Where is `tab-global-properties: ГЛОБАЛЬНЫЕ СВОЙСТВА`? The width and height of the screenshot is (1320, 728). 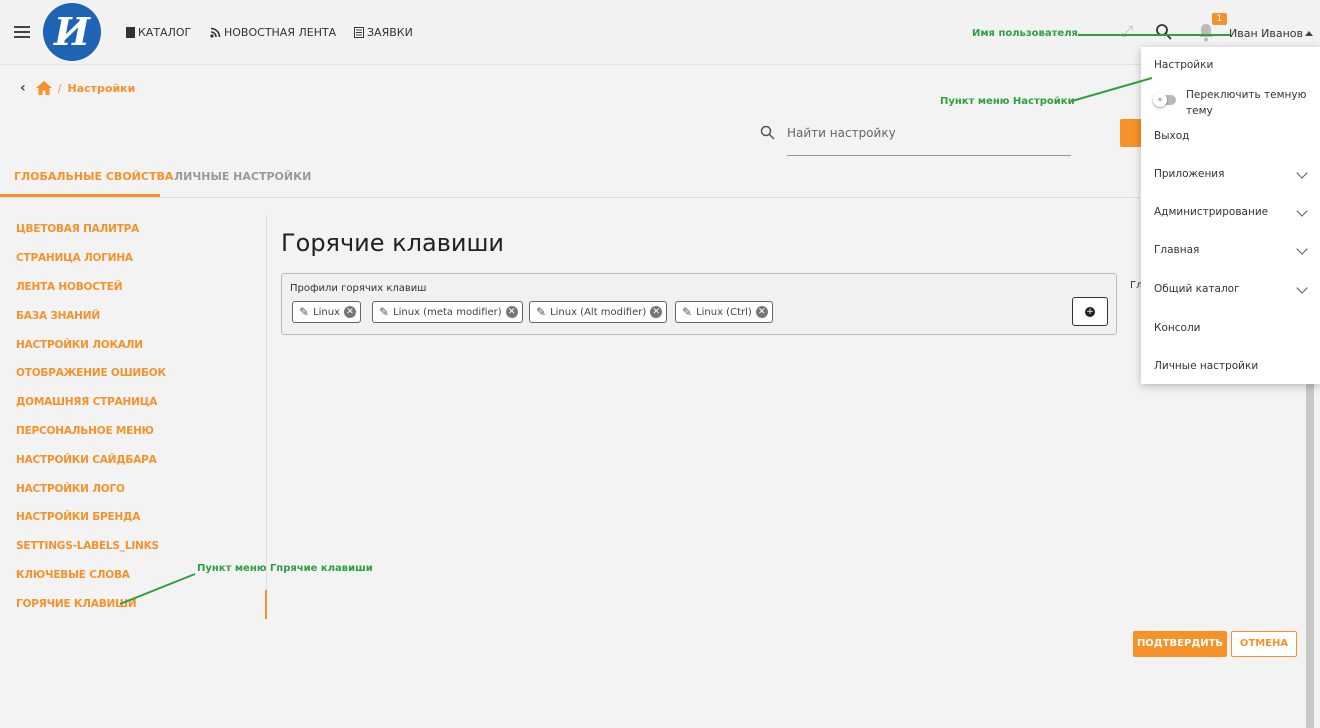 tab-global-properties: ГЛОБАЛЬНЫЕ СВОЙСТВА is located at coordinates (93, 176).